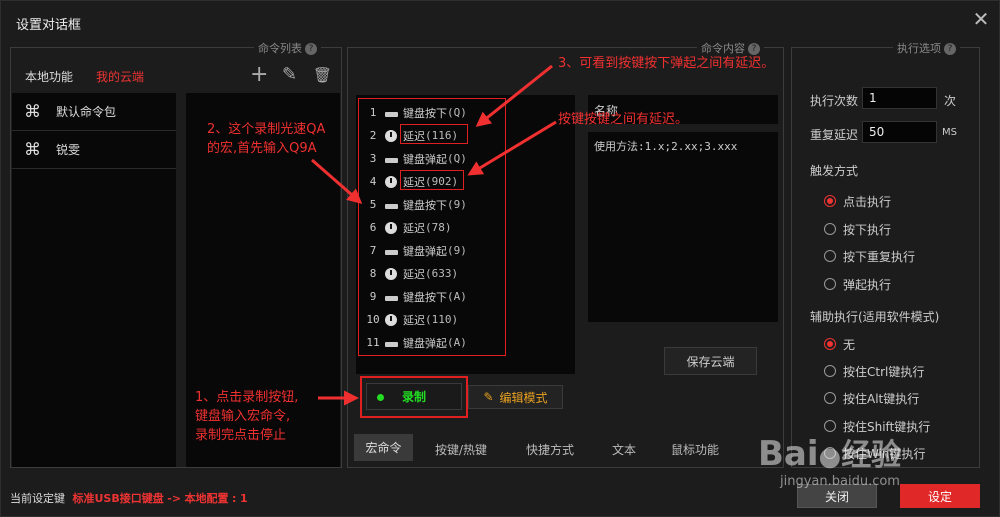 Image resolution: width=1000 pixels, height=517 pixels. What do you see at coordinates (857, 229) in the screenshot?
I see `radio-press-exec: 按下执行` at bounding box center [857, 229].